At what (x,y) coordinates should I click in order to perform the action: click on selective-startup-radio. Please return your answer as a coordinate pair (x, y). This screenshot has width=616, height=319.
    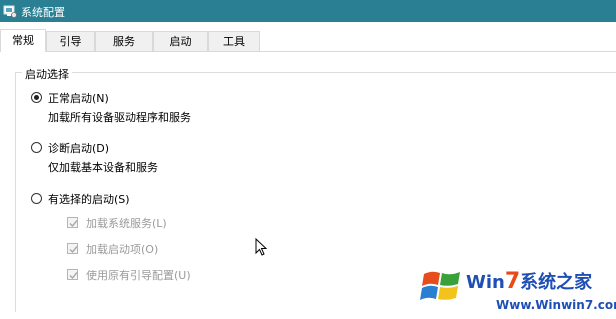
    Looking at the image, I should click on (36, 198).